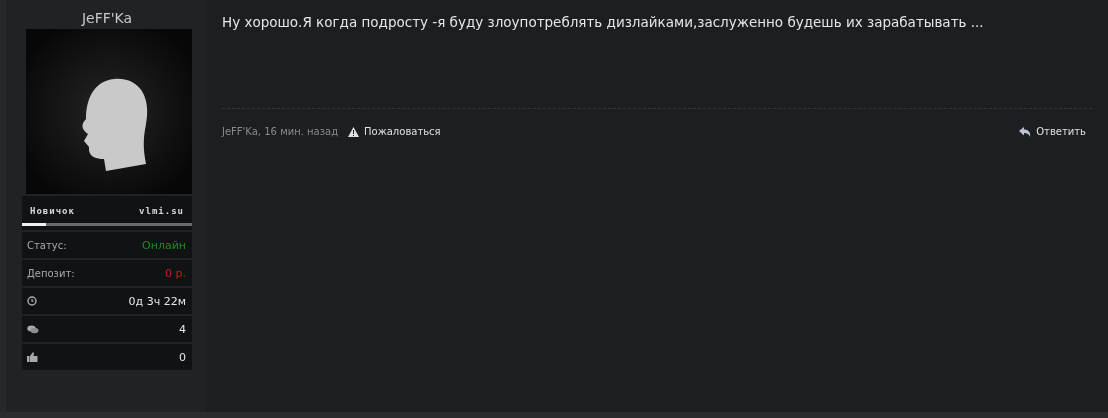  Describe the element at coordinates (32, 357) in the screenshot. I see `thumbs-up-icon` at that location.